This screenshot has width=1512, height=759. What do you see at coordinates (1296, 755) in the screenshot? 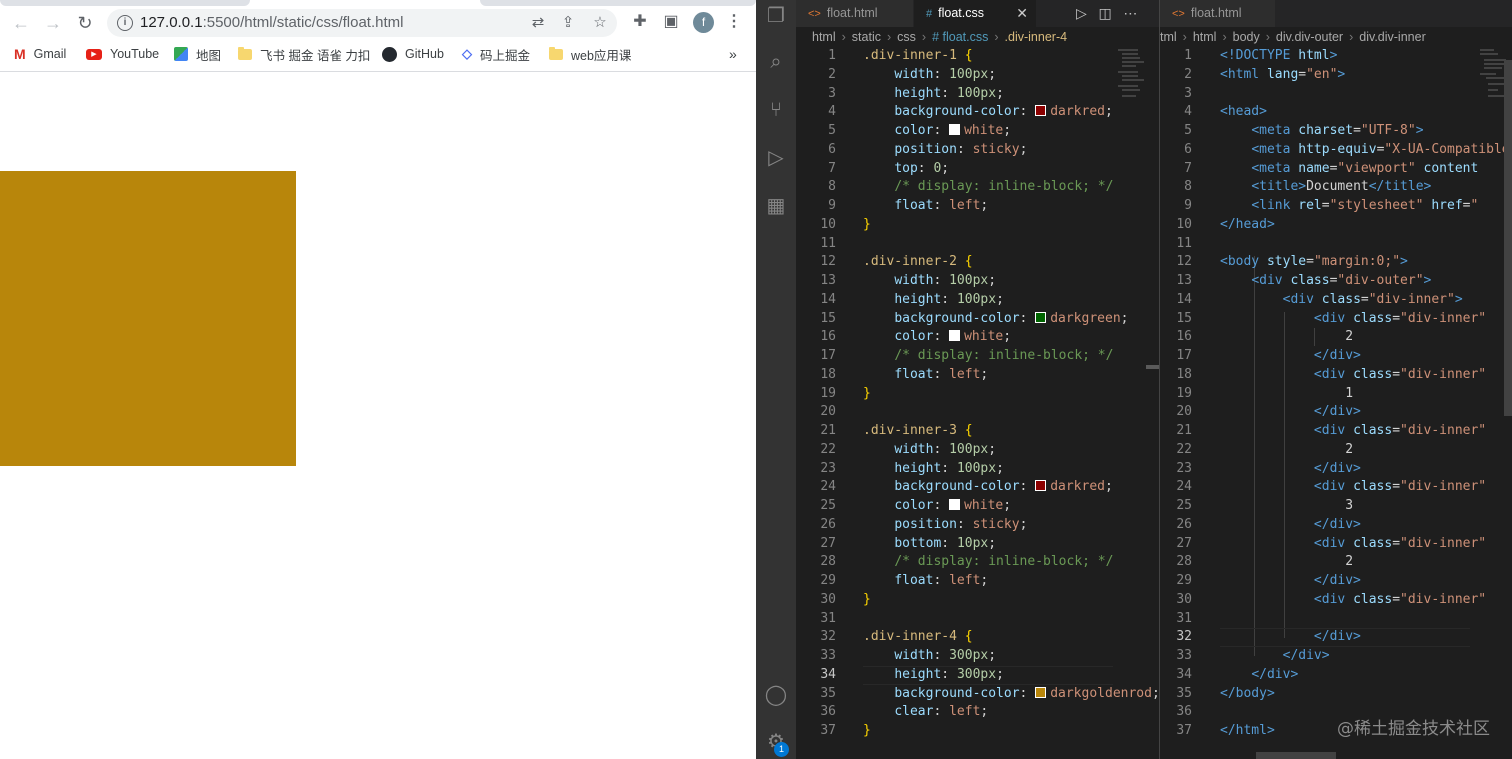
I see `html-horizontal-scrollbar` at bounding box center [1296, 755].